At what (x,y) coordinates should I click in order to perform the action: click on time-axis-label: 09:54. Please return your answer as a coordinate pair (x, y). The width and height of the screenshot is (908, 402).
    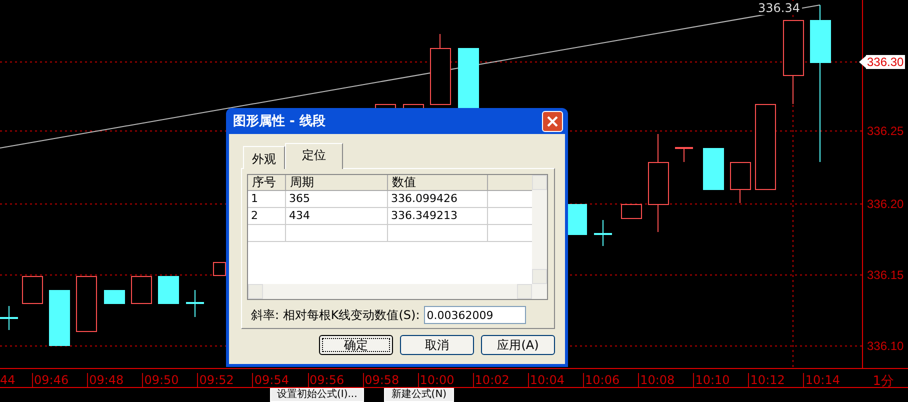
    Looking at the image, I should click on (270, 380).